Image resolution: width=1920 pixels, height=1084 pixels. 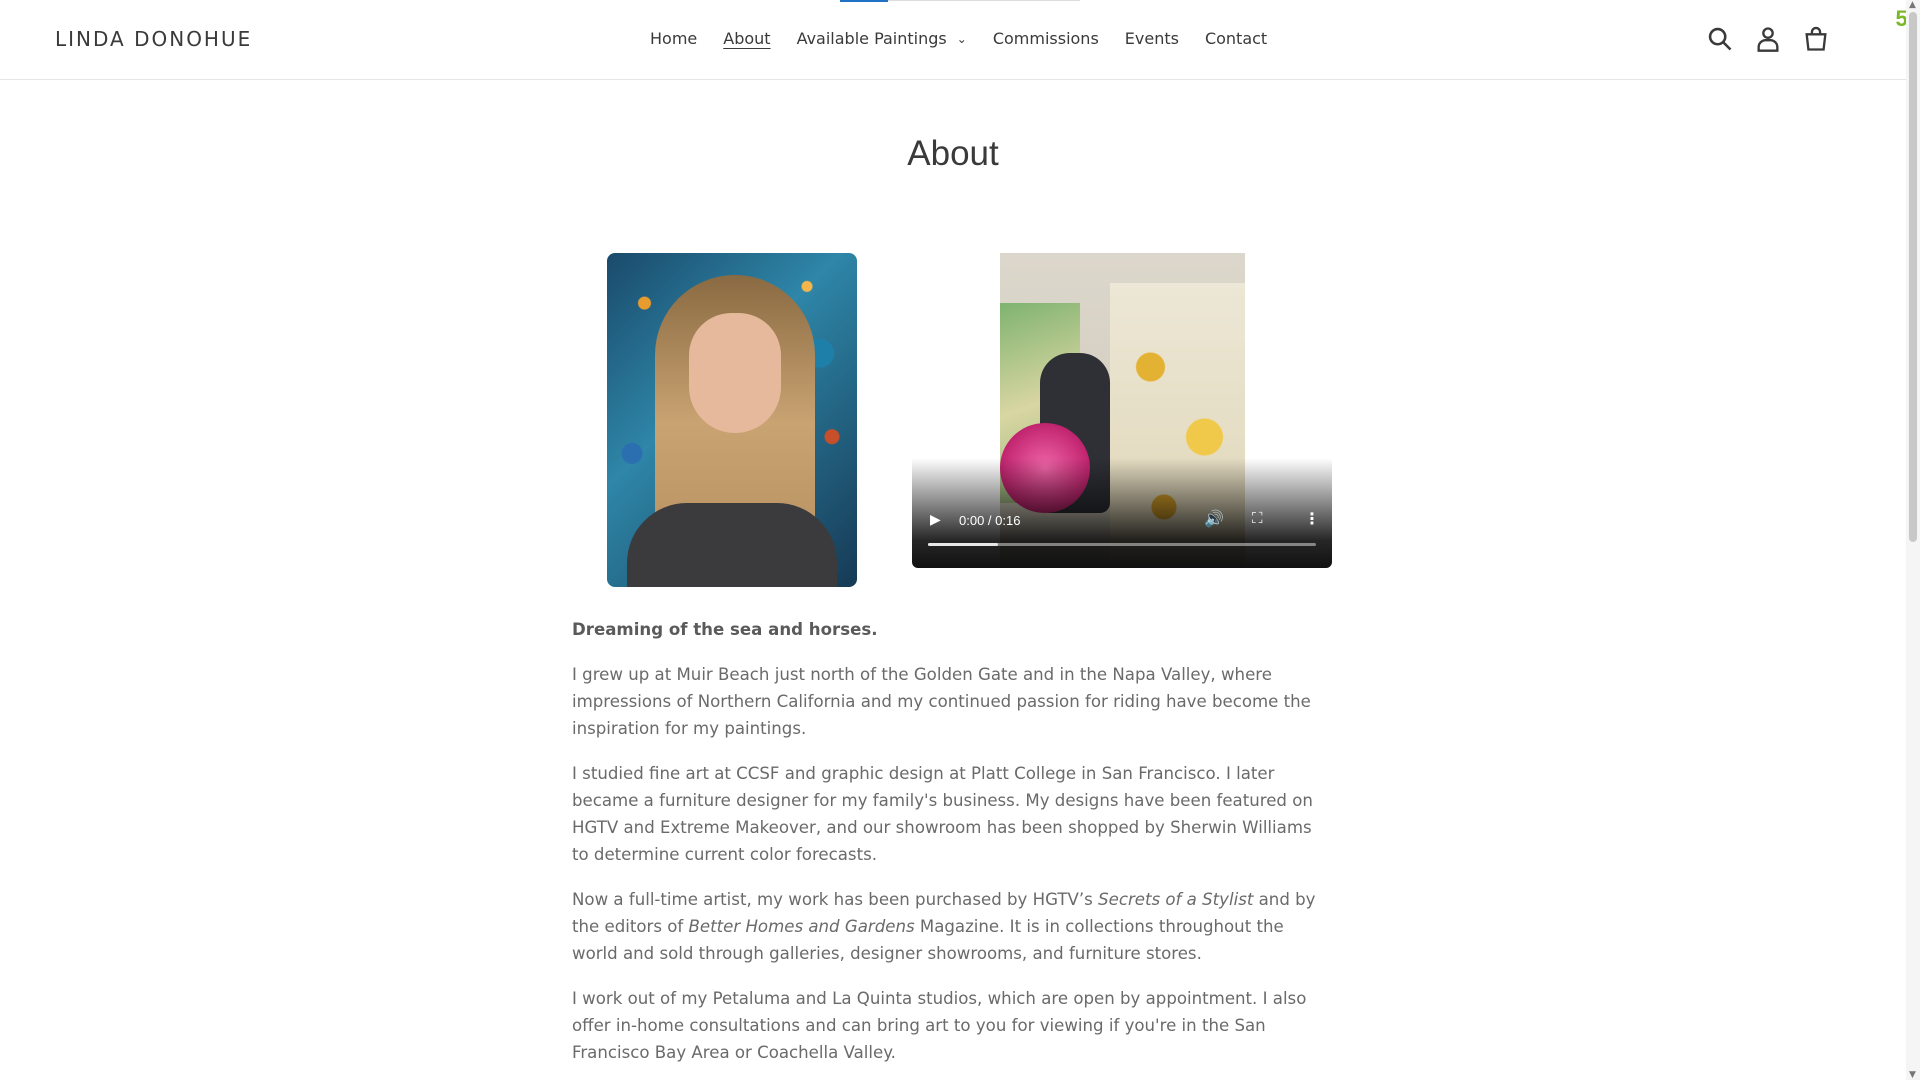 What do you see at coordinates (1046, 38) in the screenshot?
I see `nav-commissions: Commissions` at bounding box center [1046, 38].